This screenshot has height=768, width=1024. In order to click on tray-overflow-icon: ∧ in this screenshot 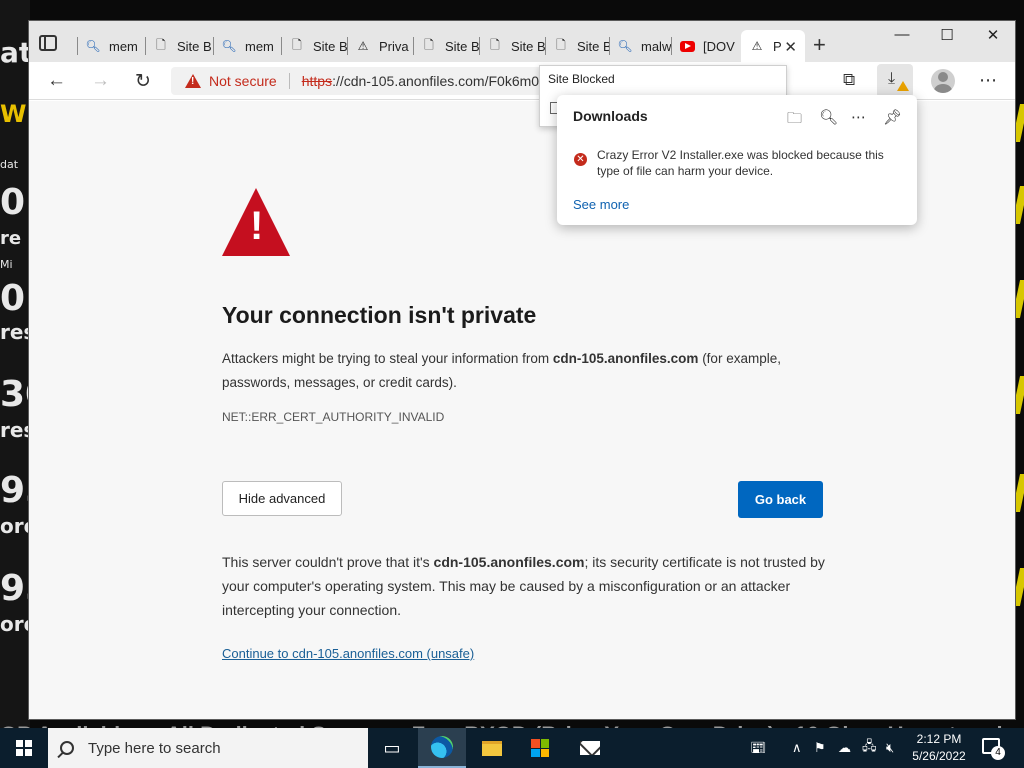, I will do `click(797, 748)`.